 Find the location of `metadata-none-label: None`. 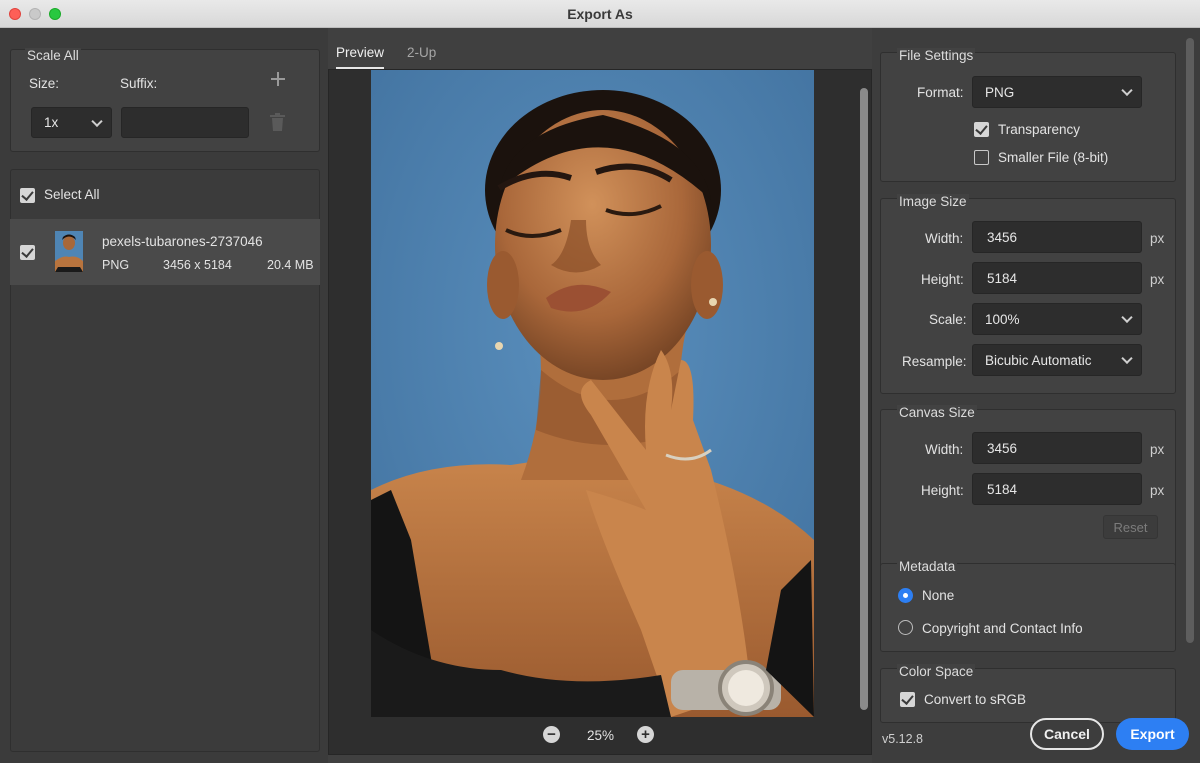

metadata-none-label: None is located at coordinates (938, 595).